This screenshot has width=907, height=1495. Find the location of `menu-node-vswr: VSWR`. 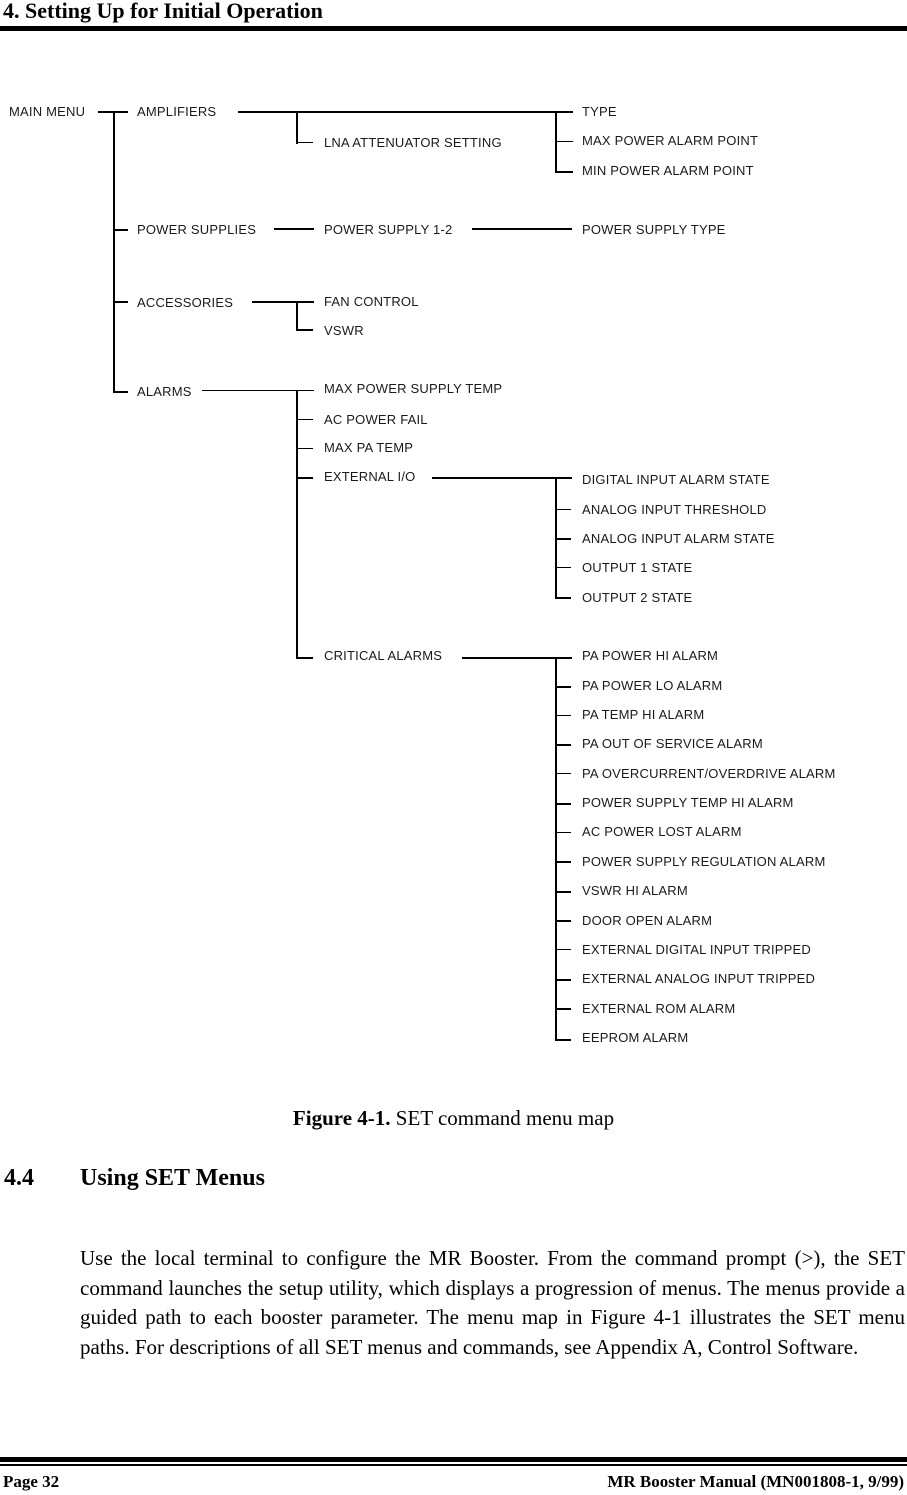

menu-node-vswr: VSWR is located at coordinates (344, 330).